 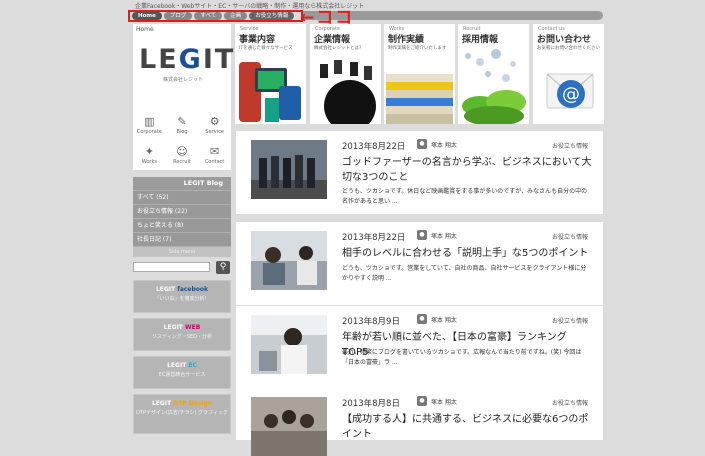 I want to click on post-title: 【成功する人】に共通する、ビジネスに必要な6つのポイント, so click(x=467, y=427).